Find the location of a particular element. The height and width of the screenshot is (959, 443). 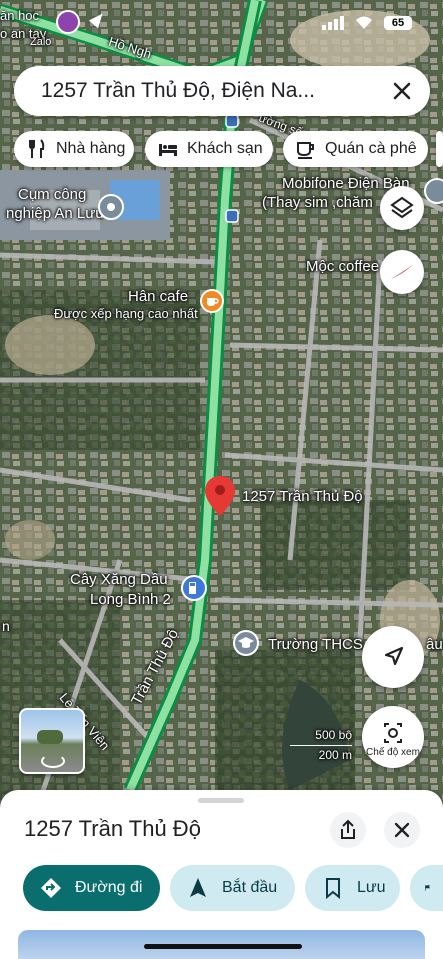

drag-handle is located at coordinates (221, 800).